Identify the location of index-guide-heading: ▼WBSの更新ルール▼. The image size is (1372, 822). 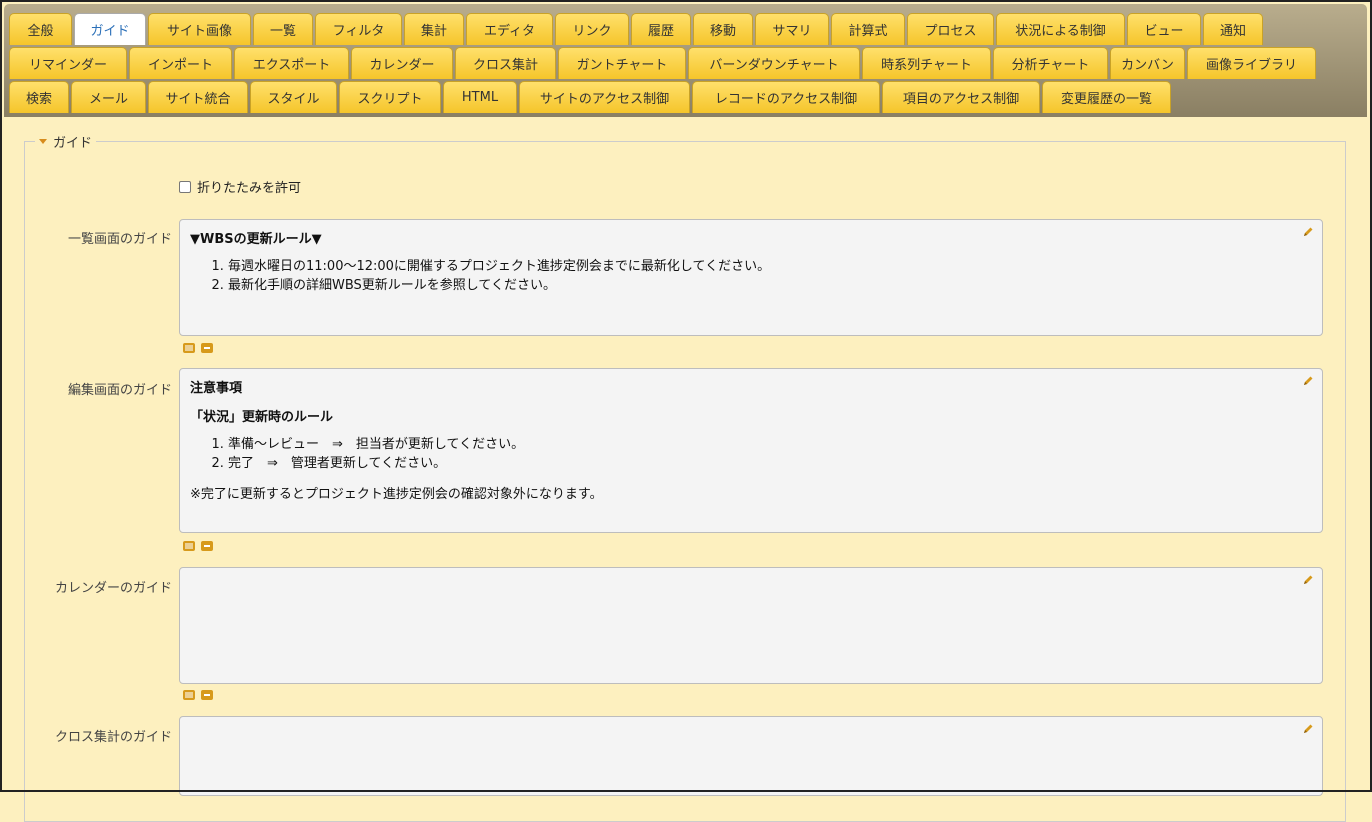
(256, 239).